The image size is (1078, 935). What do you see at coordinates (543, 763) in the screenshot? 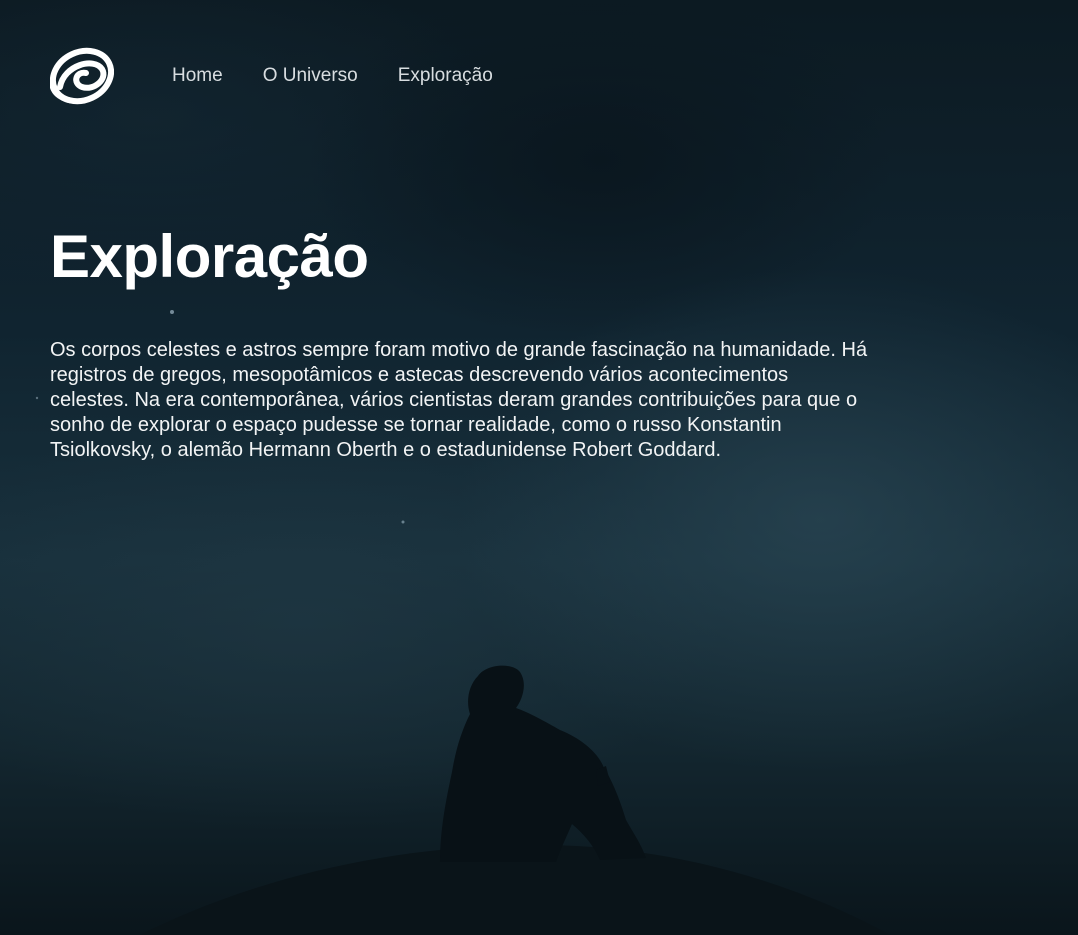
I see `sitting-person-silhouette` at bounding box center [543, 763].